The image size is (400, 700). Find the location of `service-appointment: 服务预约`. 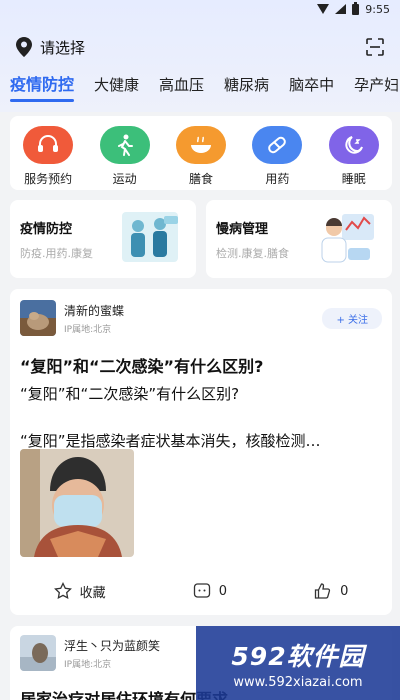

service-appointment: 服务预约 is located at coordinates (48, 156).